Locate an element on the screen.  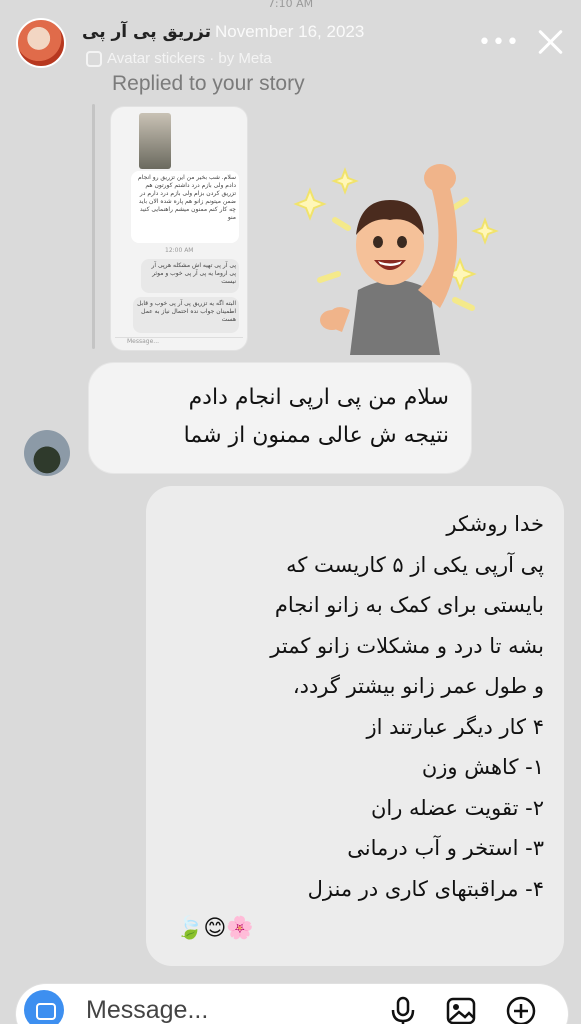
message-composer is located at coordinates (292, 1004).